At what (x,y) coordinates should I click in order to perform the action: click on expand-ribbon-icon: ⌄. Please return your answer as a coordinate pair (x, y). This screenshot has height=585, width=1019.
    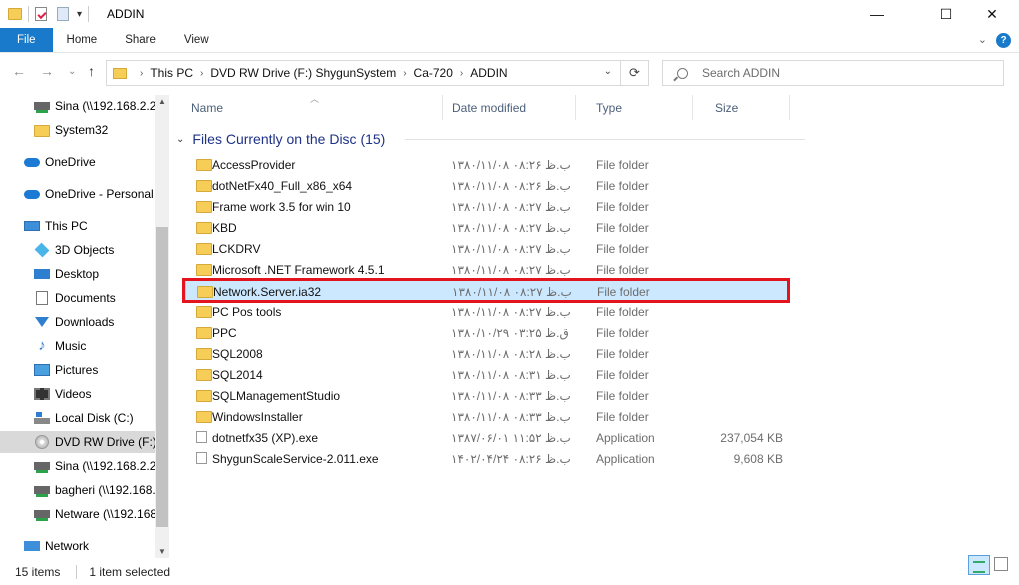
    Looking at the image, I should click on (982, 39).